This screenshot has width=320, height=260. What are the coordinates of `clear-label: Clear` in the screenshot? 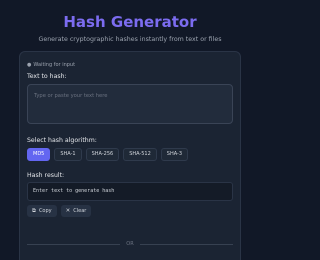 It's located at (80, 211).